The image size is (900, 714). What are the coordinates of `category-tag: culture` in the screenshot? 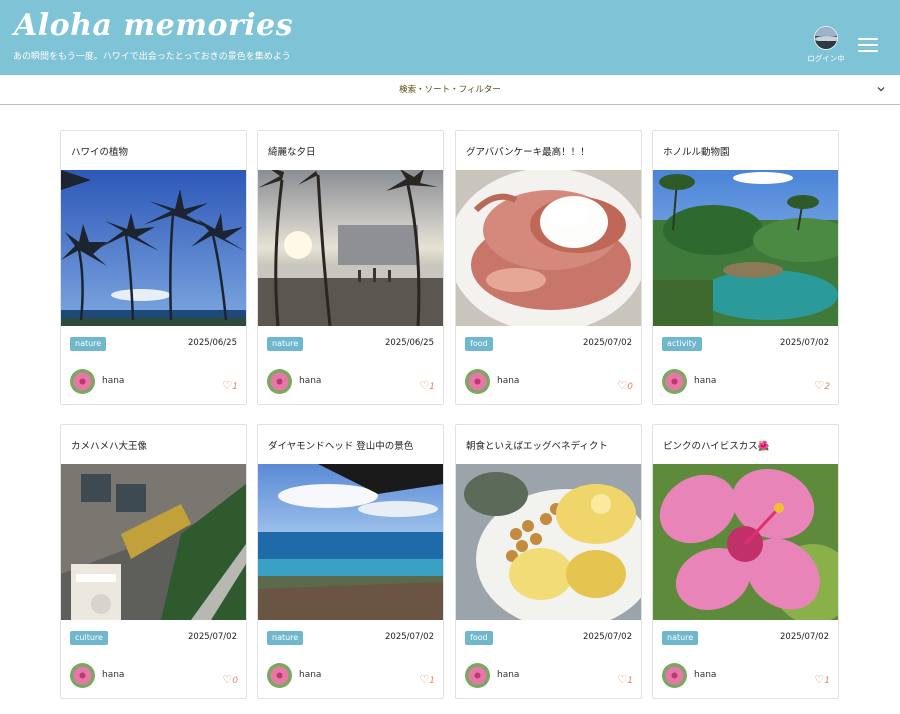 It's located at (89, 638).